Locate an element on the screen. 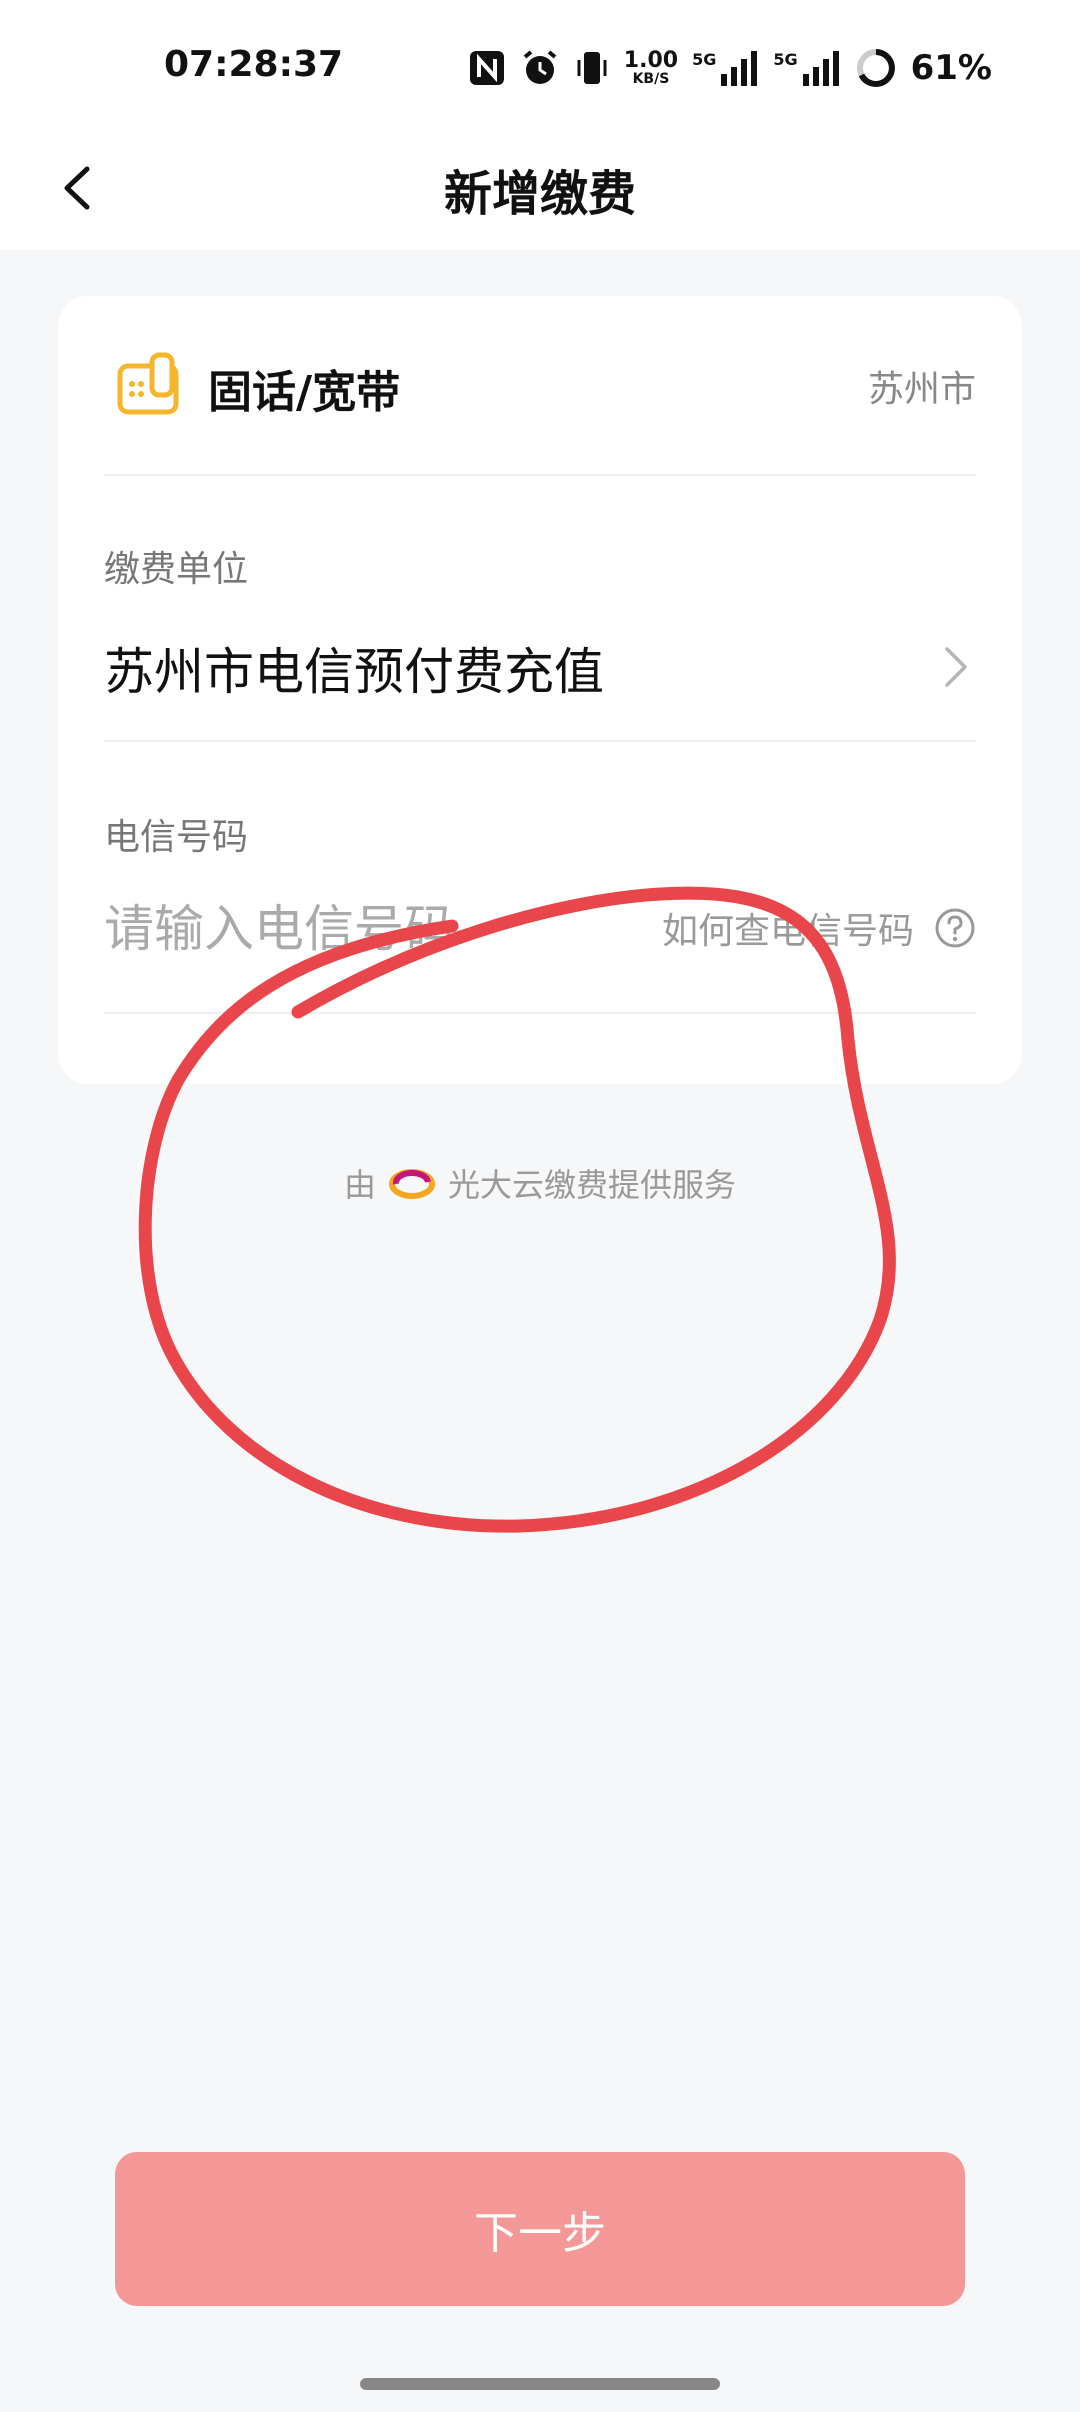 This screenshot has width=1080, height=2412. vibrate-icon is located at coordinates (592, 68).